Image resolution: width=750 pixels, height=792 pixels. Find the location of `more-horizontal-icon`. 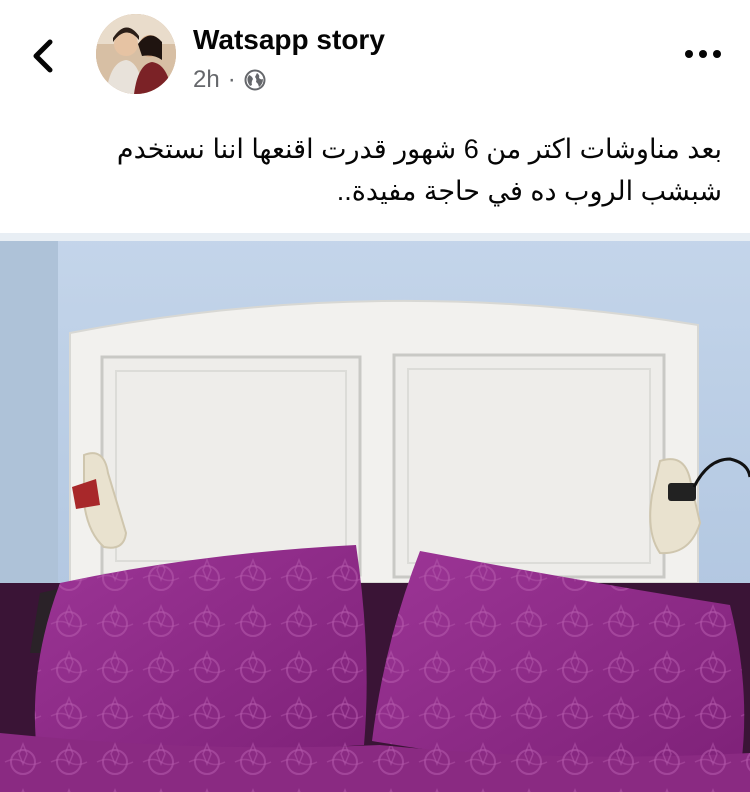

more-horizontal-icon is located at coordinates (703, 54).